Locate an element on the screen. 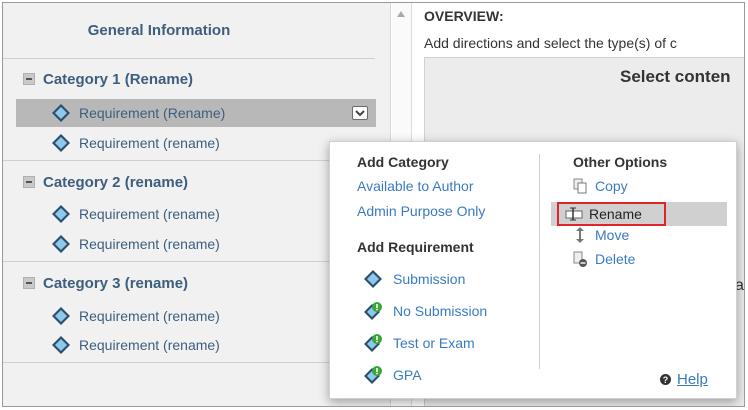  test-or-exam-label: Test or Exam is located at coordinates (434, 343).